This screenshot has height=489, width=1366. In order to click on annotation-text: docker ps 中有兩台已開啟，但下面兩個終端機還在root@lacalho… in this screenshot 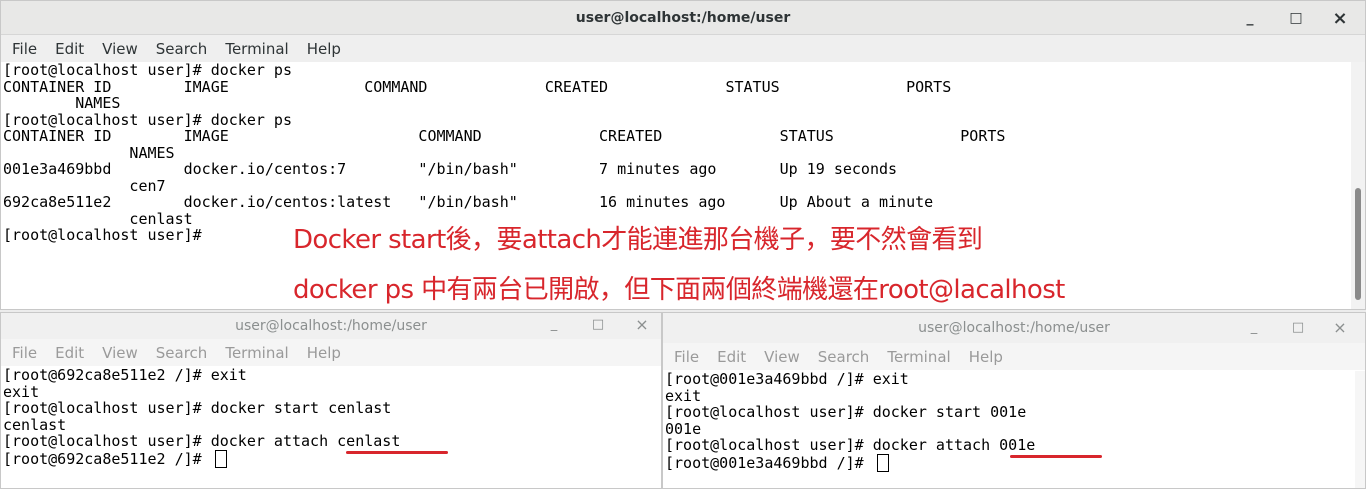, I will do `click(679, 290)`.